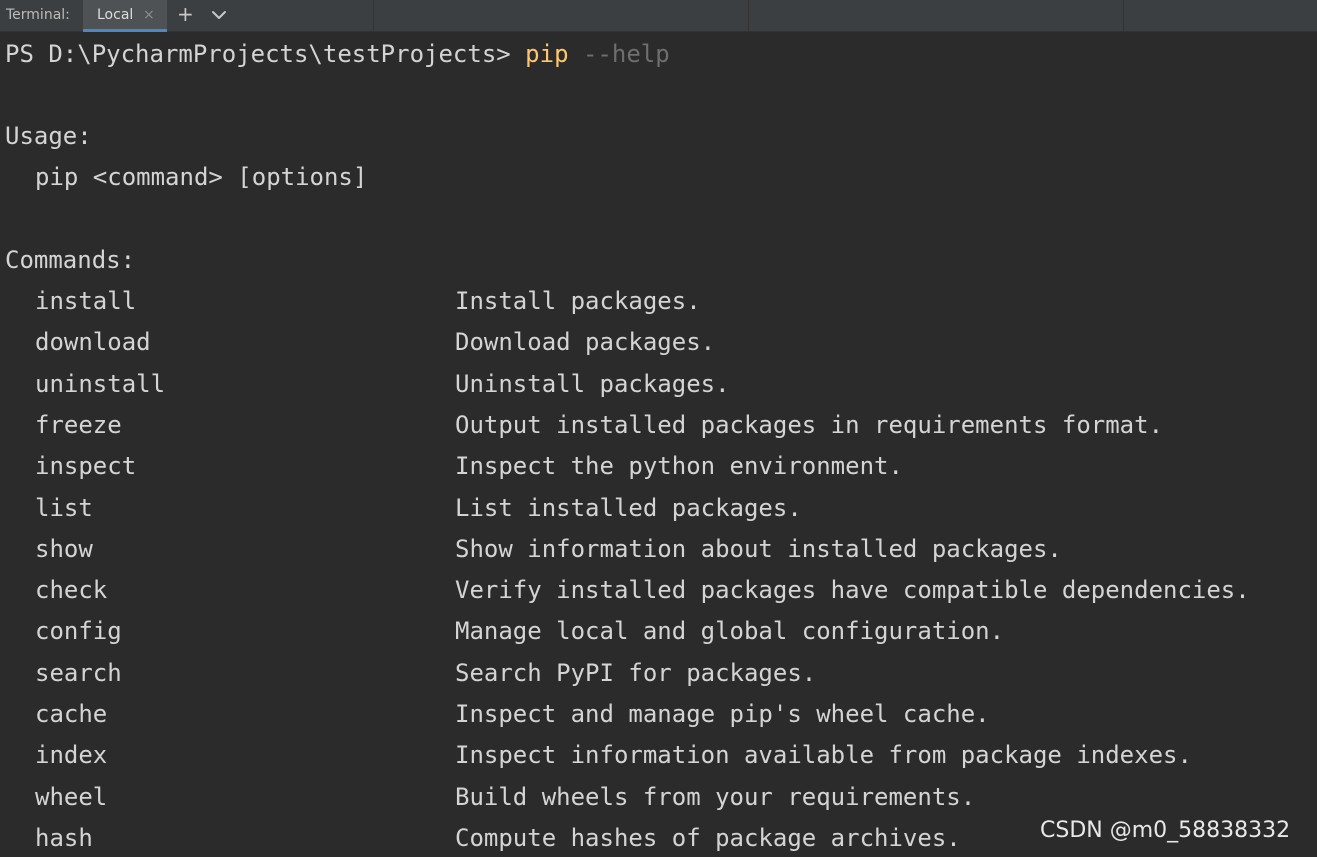 The height and width of the screenshot is (857, 1317). What do you see at coordinates (115, 15) in the screenshot?
I see `tab-local-label: Local` at bounding box center [115, 15].